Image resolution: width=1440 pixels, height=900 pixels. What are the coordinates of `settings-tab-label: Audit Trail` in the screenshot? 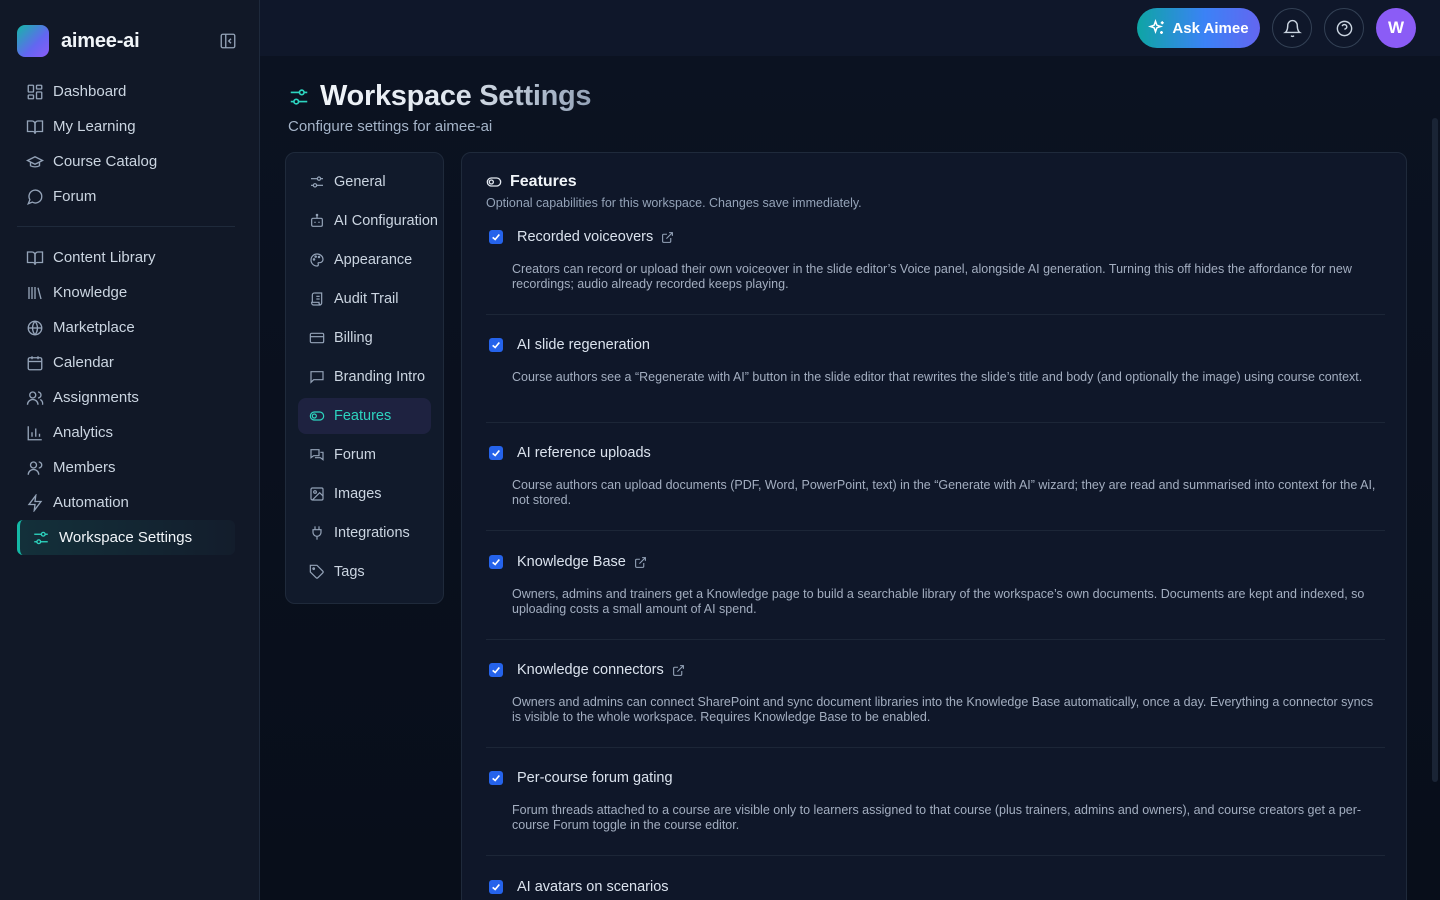 It's located at (366, 299).